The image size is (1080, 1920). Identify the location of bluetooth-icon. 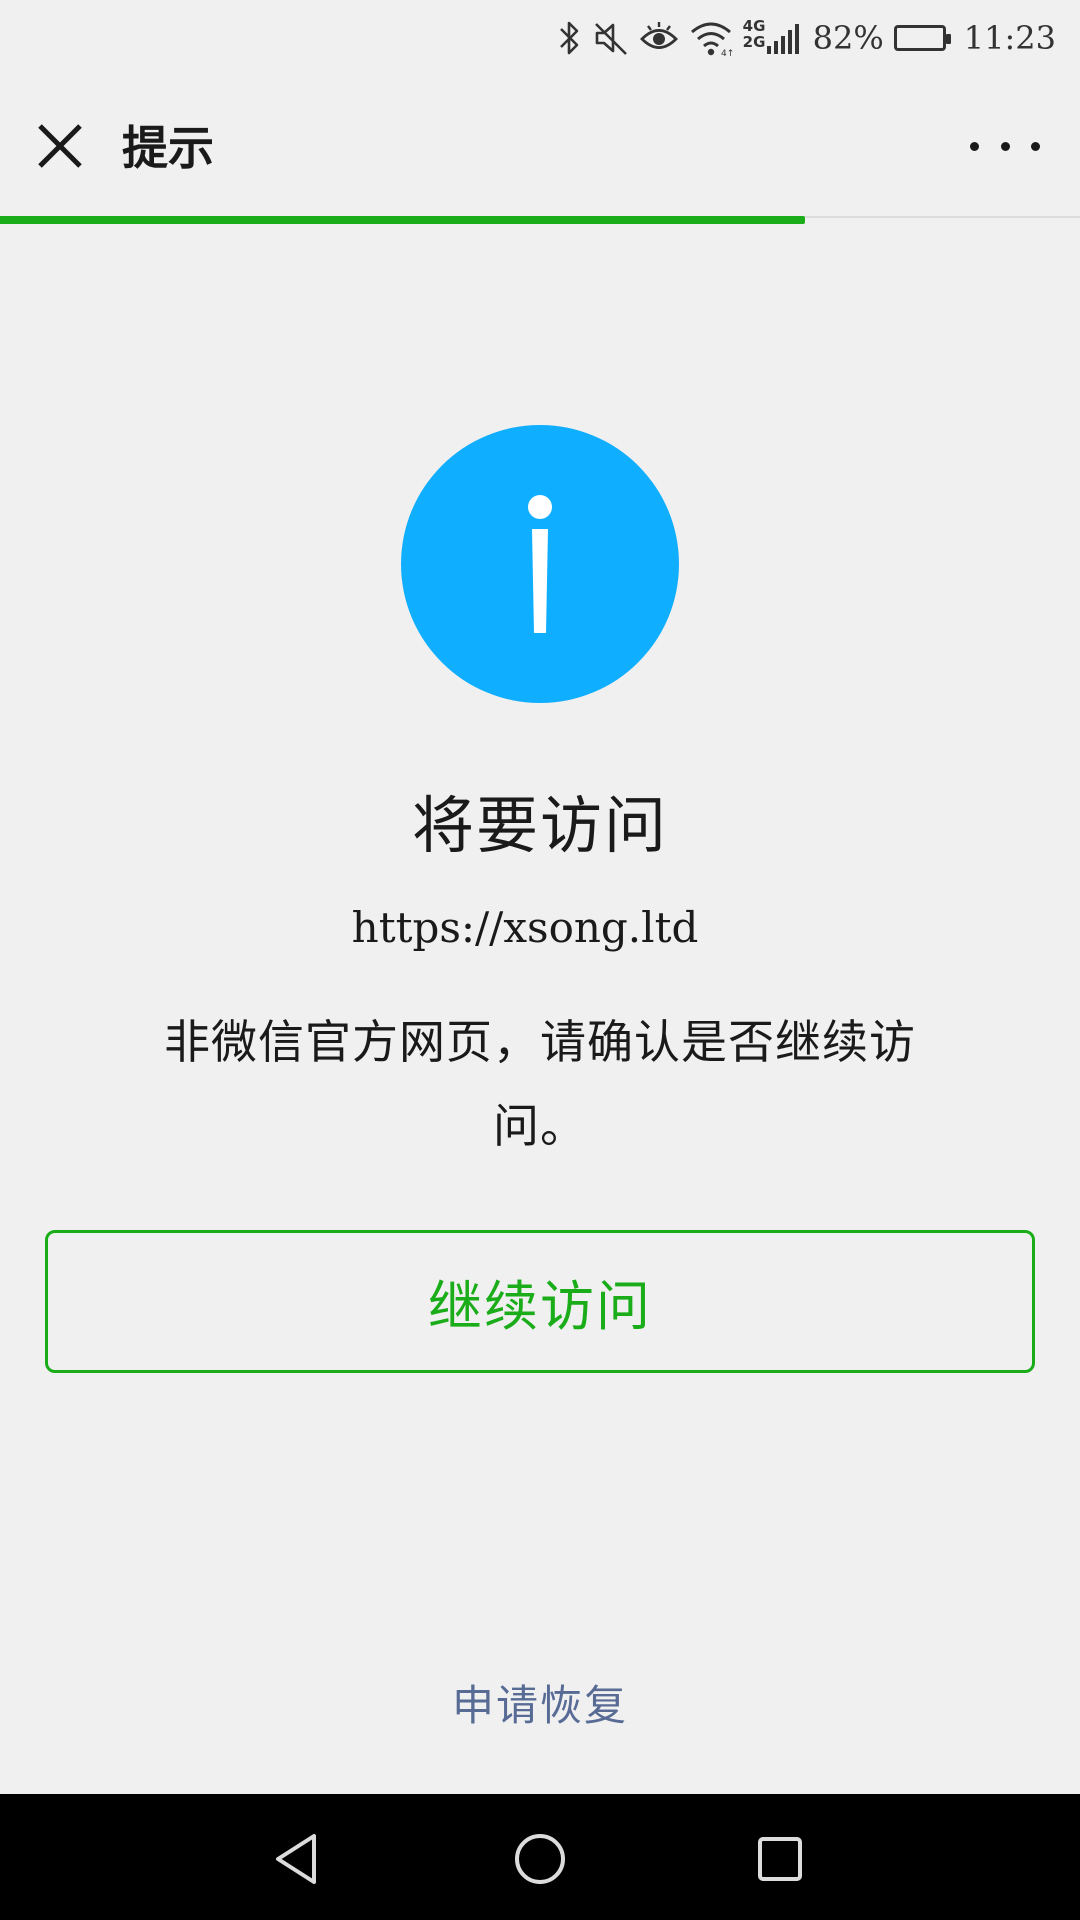
(570, 38).